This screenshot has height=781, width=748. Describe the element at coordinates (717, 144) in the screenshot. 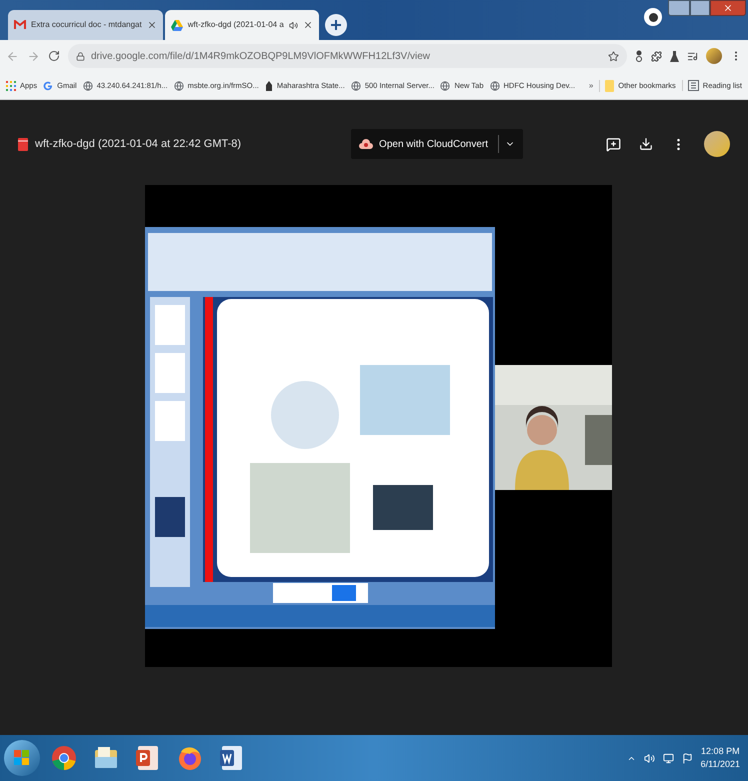

I see `account-avatar` at that location.